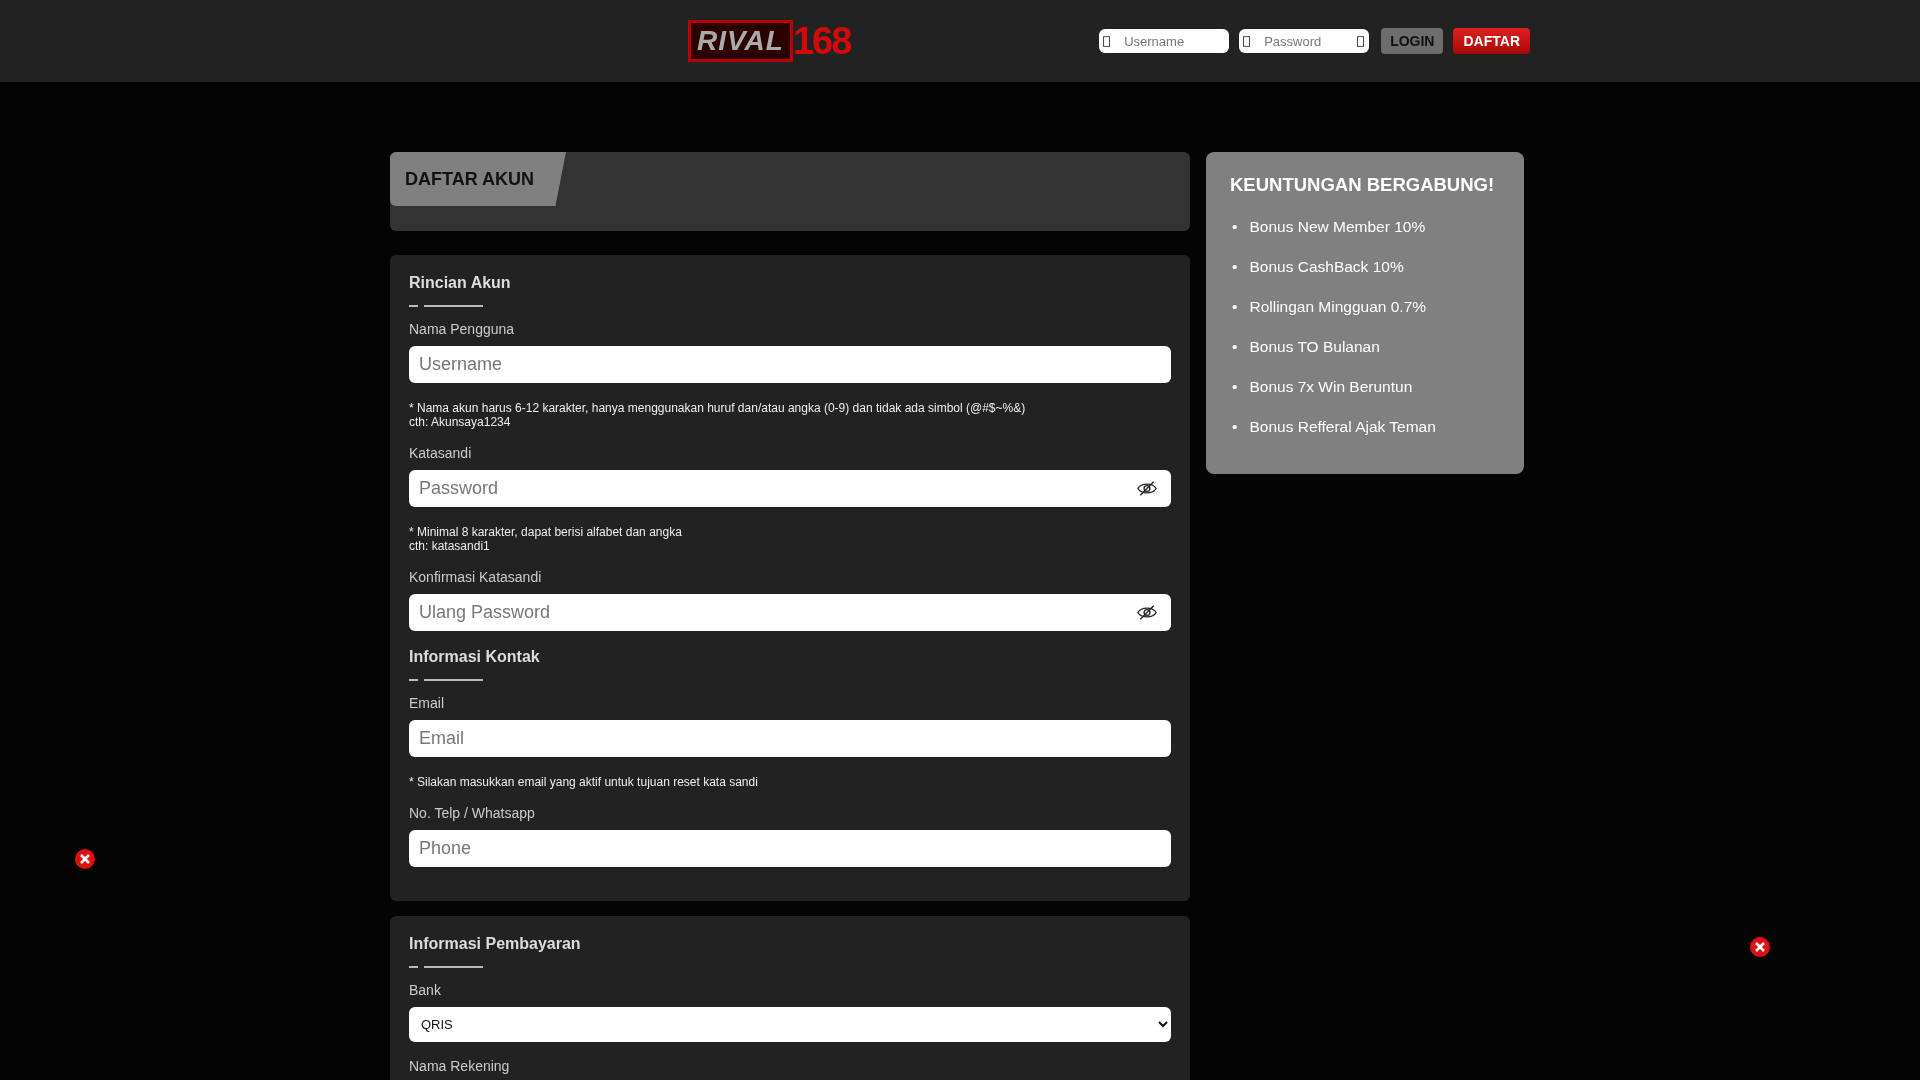 The width and height of the screenshot is (1920, 1080). Describe the element at coordinates (1412, 41) in the screenshot. I see `login-button: LOGIN` at that location.